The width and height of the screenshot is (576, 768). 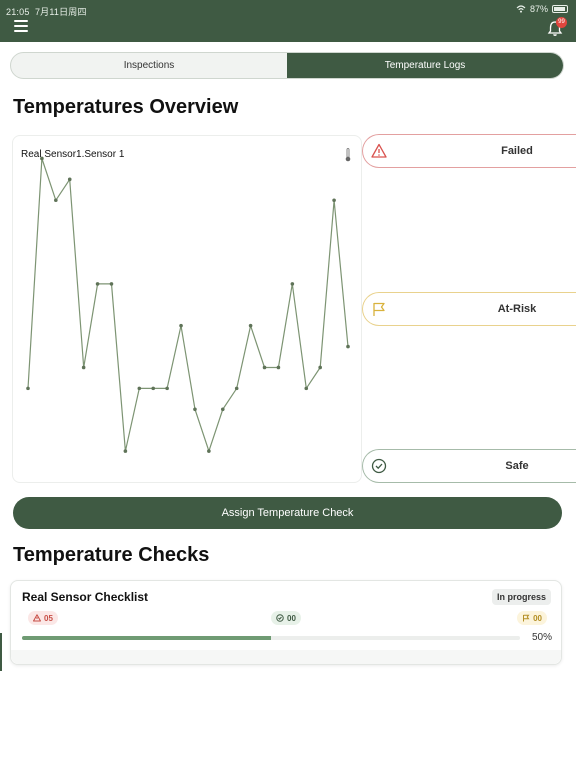 What do you see at coordinates (149, 65) in the screenshot?
I see `tab-inspections: Inspections` at bounding box center [149, 65].